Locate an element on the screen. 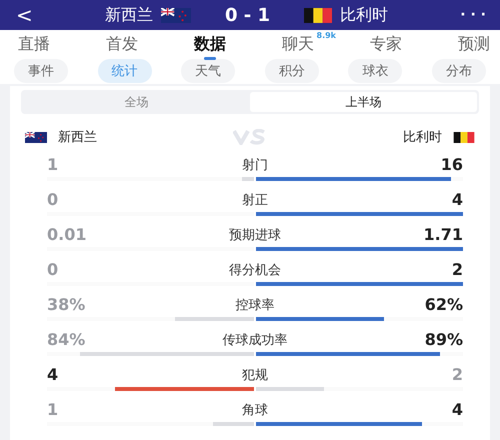 Image resolution: width=500 pixels, height=440 pixels. filter-chip: 积分 is located at coordinates (291, 71).